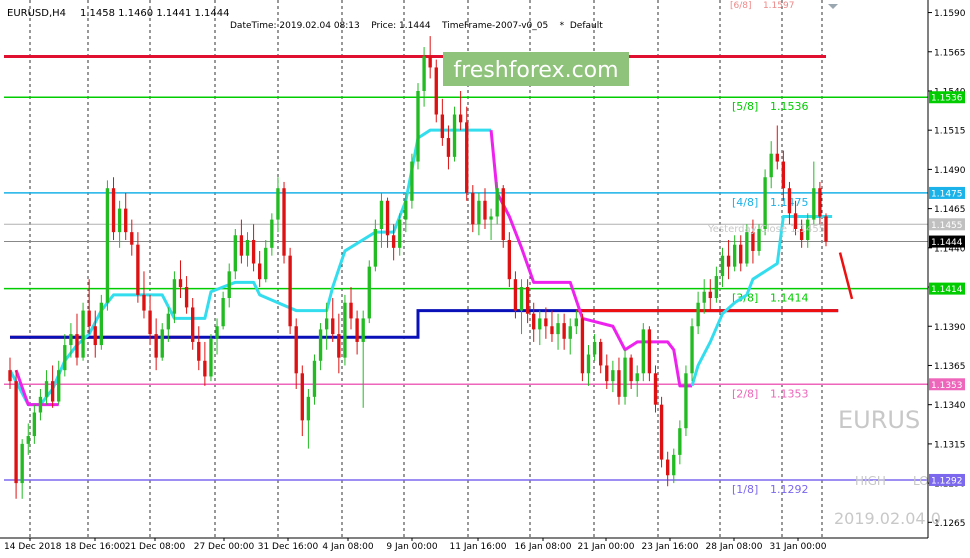 This screenshot has width=970, height=558. What do you see at coordinates (789, 393) in the screenshot?
I see `murrey-level-value: 1.1353` at bounding box center [789, 393].